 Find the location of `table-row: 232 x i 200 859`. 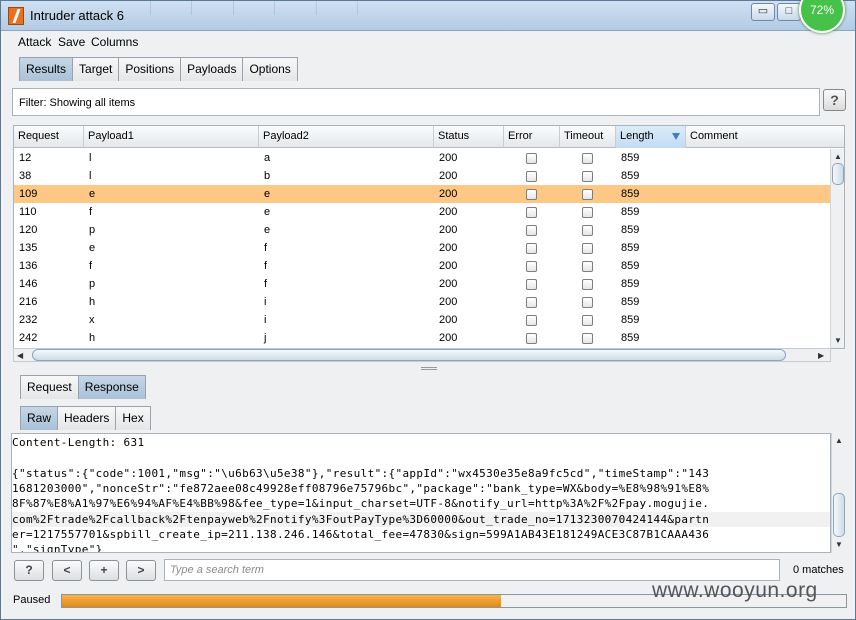

table-row: 232 x i 200 859 is located at coordinates (423, 320).